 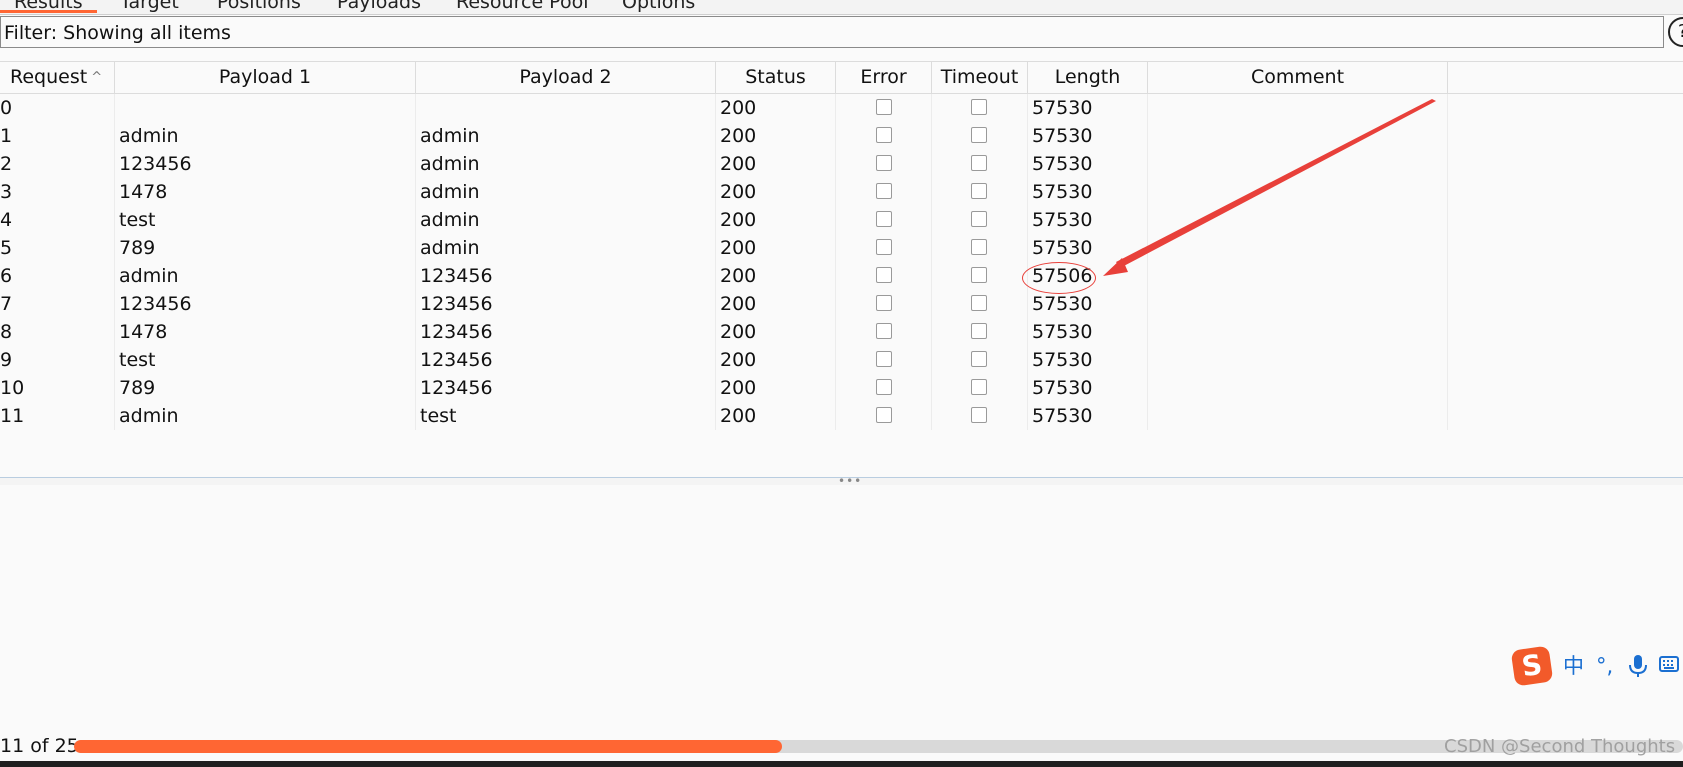 What do you see at coordinates (841, 481) in the screenshot?
I see `pane-splitter: •••` at bounding box center [841, 481].